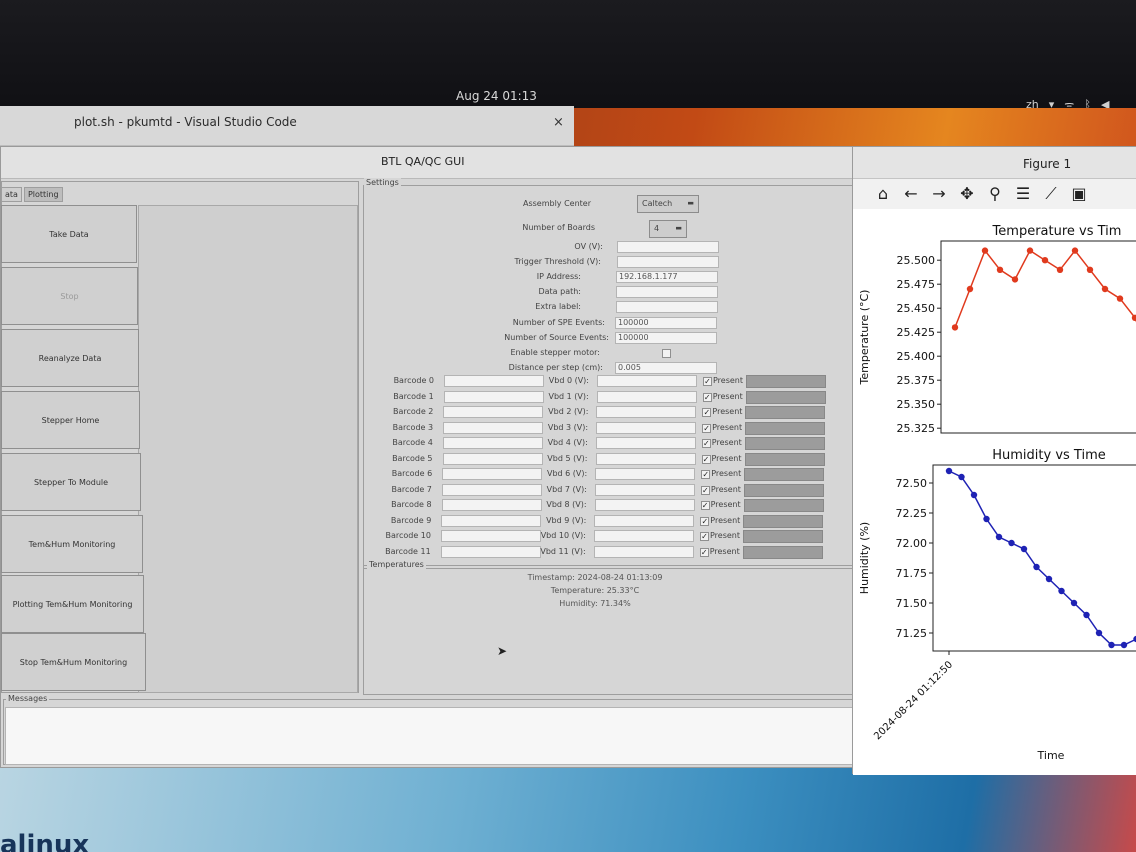 This screenshot has height=852, width=1136. What do you see at coordinates (287, 126) in the screenshot?
I see `vscode-window: plot.sh - pkumtd - Visual Studio Code ×` at bounding box center [287, 126].